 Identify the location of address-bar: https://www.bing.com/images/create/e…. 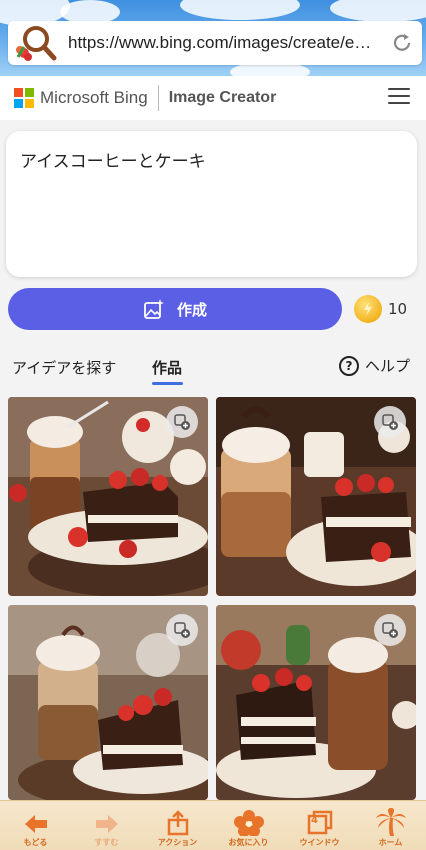
(215, 43).